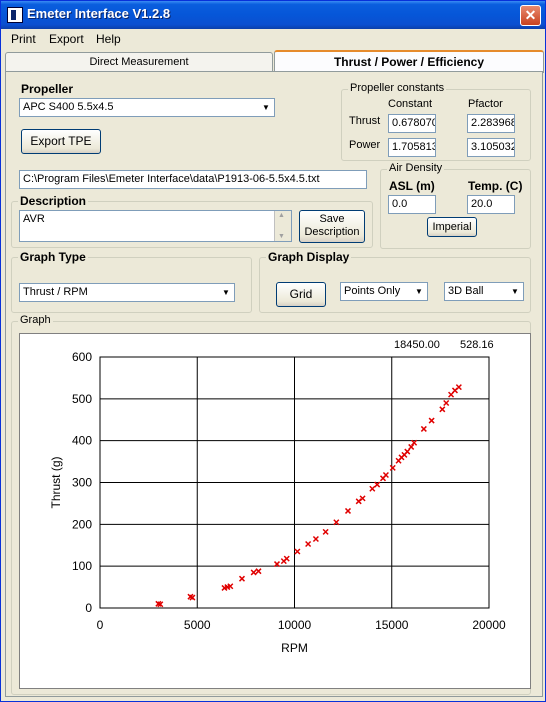  Describe the element at coordinates (332, 219) in the screenshot. I see `save-description-line1: Save` at that location.